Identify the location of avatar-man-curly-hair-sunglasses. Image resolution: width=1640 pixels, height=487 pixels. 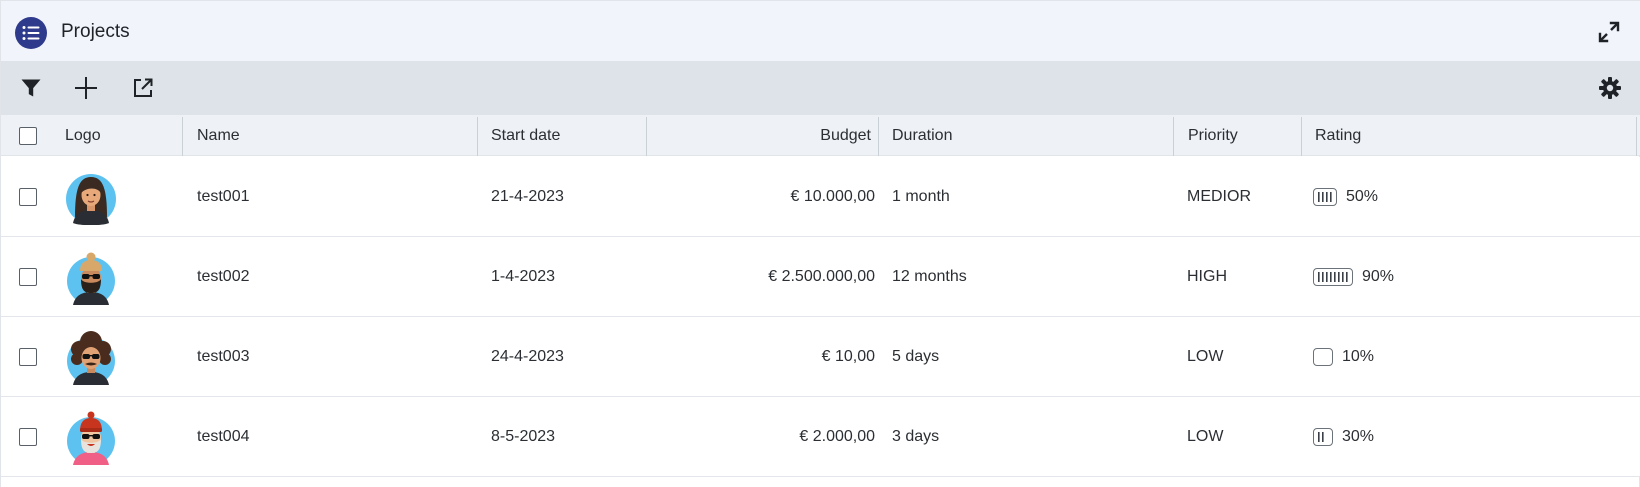
(91, 358).